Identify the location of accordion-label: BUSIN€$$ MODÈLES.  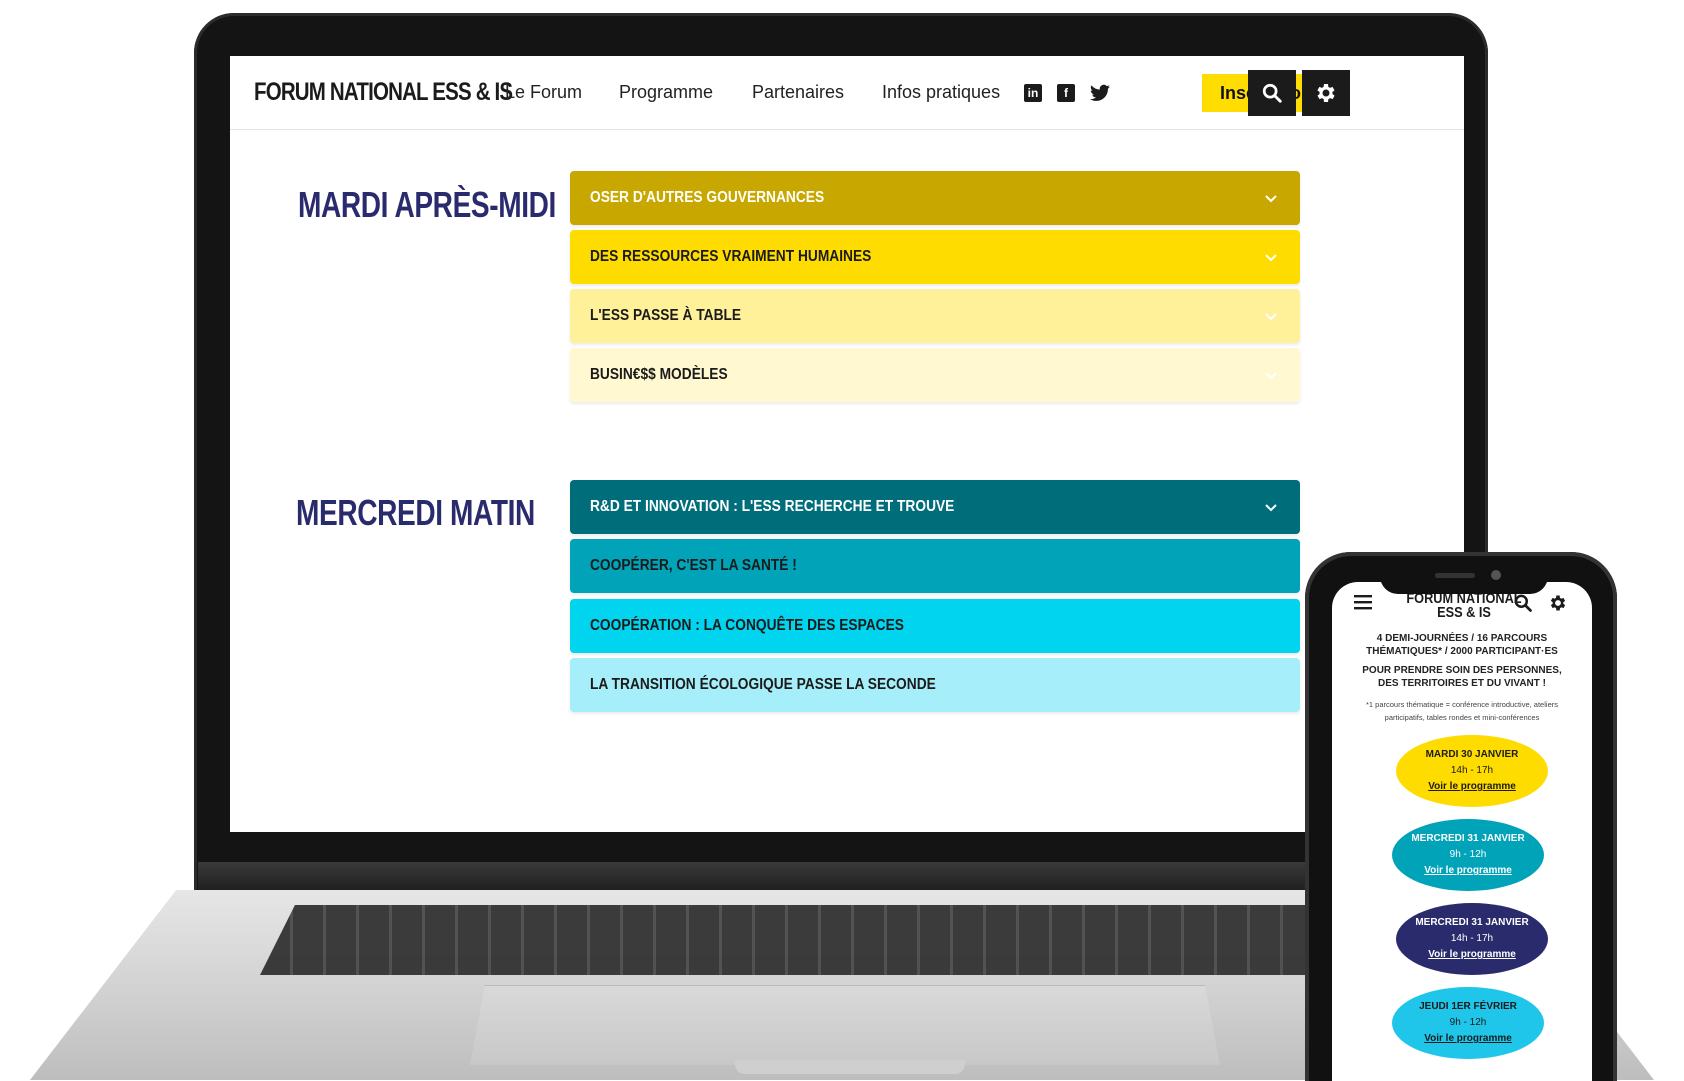
(659, 374).